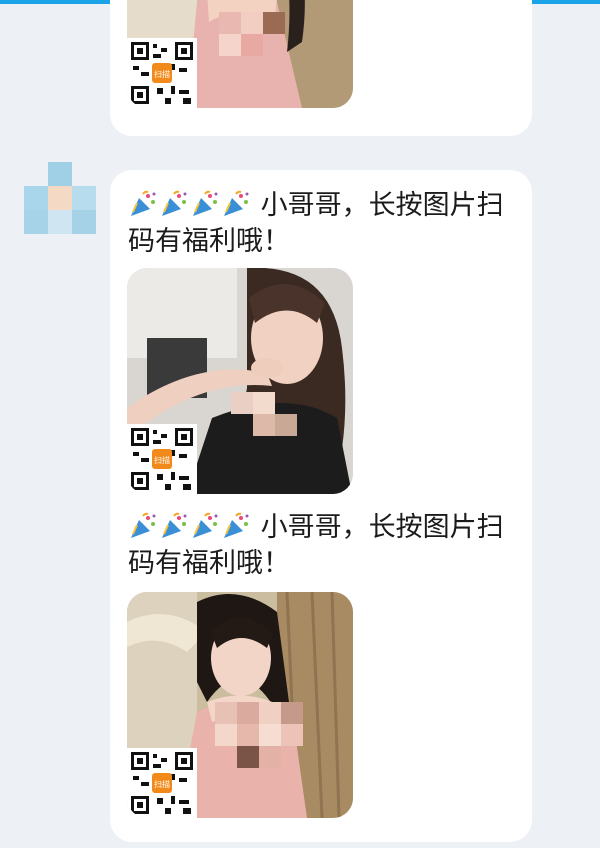 Image resolution: width=600 pixels, height=848 pixels. I want to click on message-text-1: 小哥哥，长按图片扫码有福利哦！, so click(323, 224).